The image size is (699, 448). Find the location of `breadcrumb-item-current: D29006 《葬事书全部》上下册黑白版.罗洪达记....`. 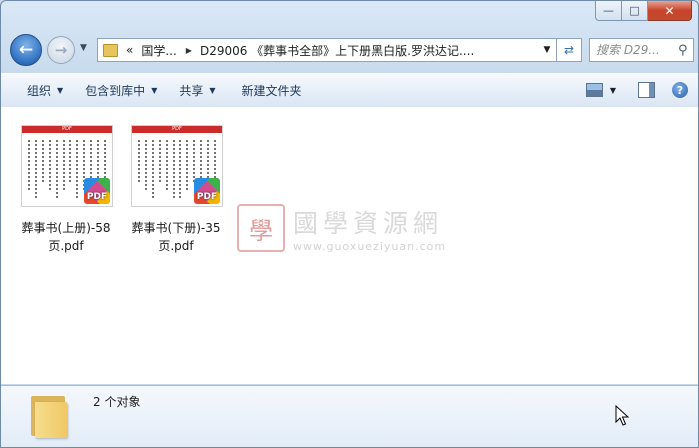

breadcrumb-item-current: D29006 《葬事书全部》上下册黑白版.罗洪达记.... is located at coordinates (337, 50).